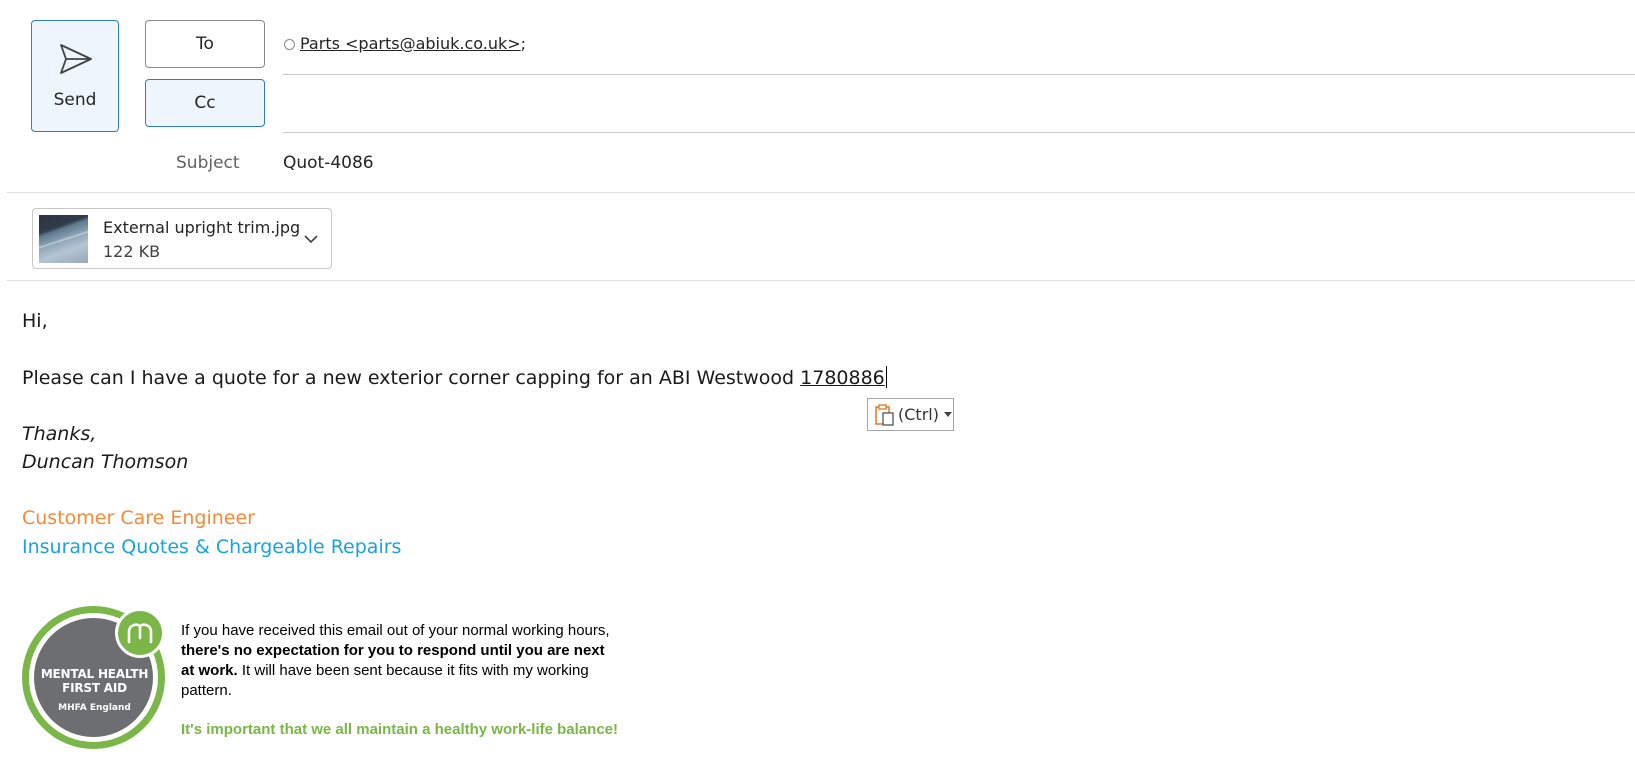 The image size is (1635, 782). I want to click on subject-input: Quot-4086, so click(328, 163).